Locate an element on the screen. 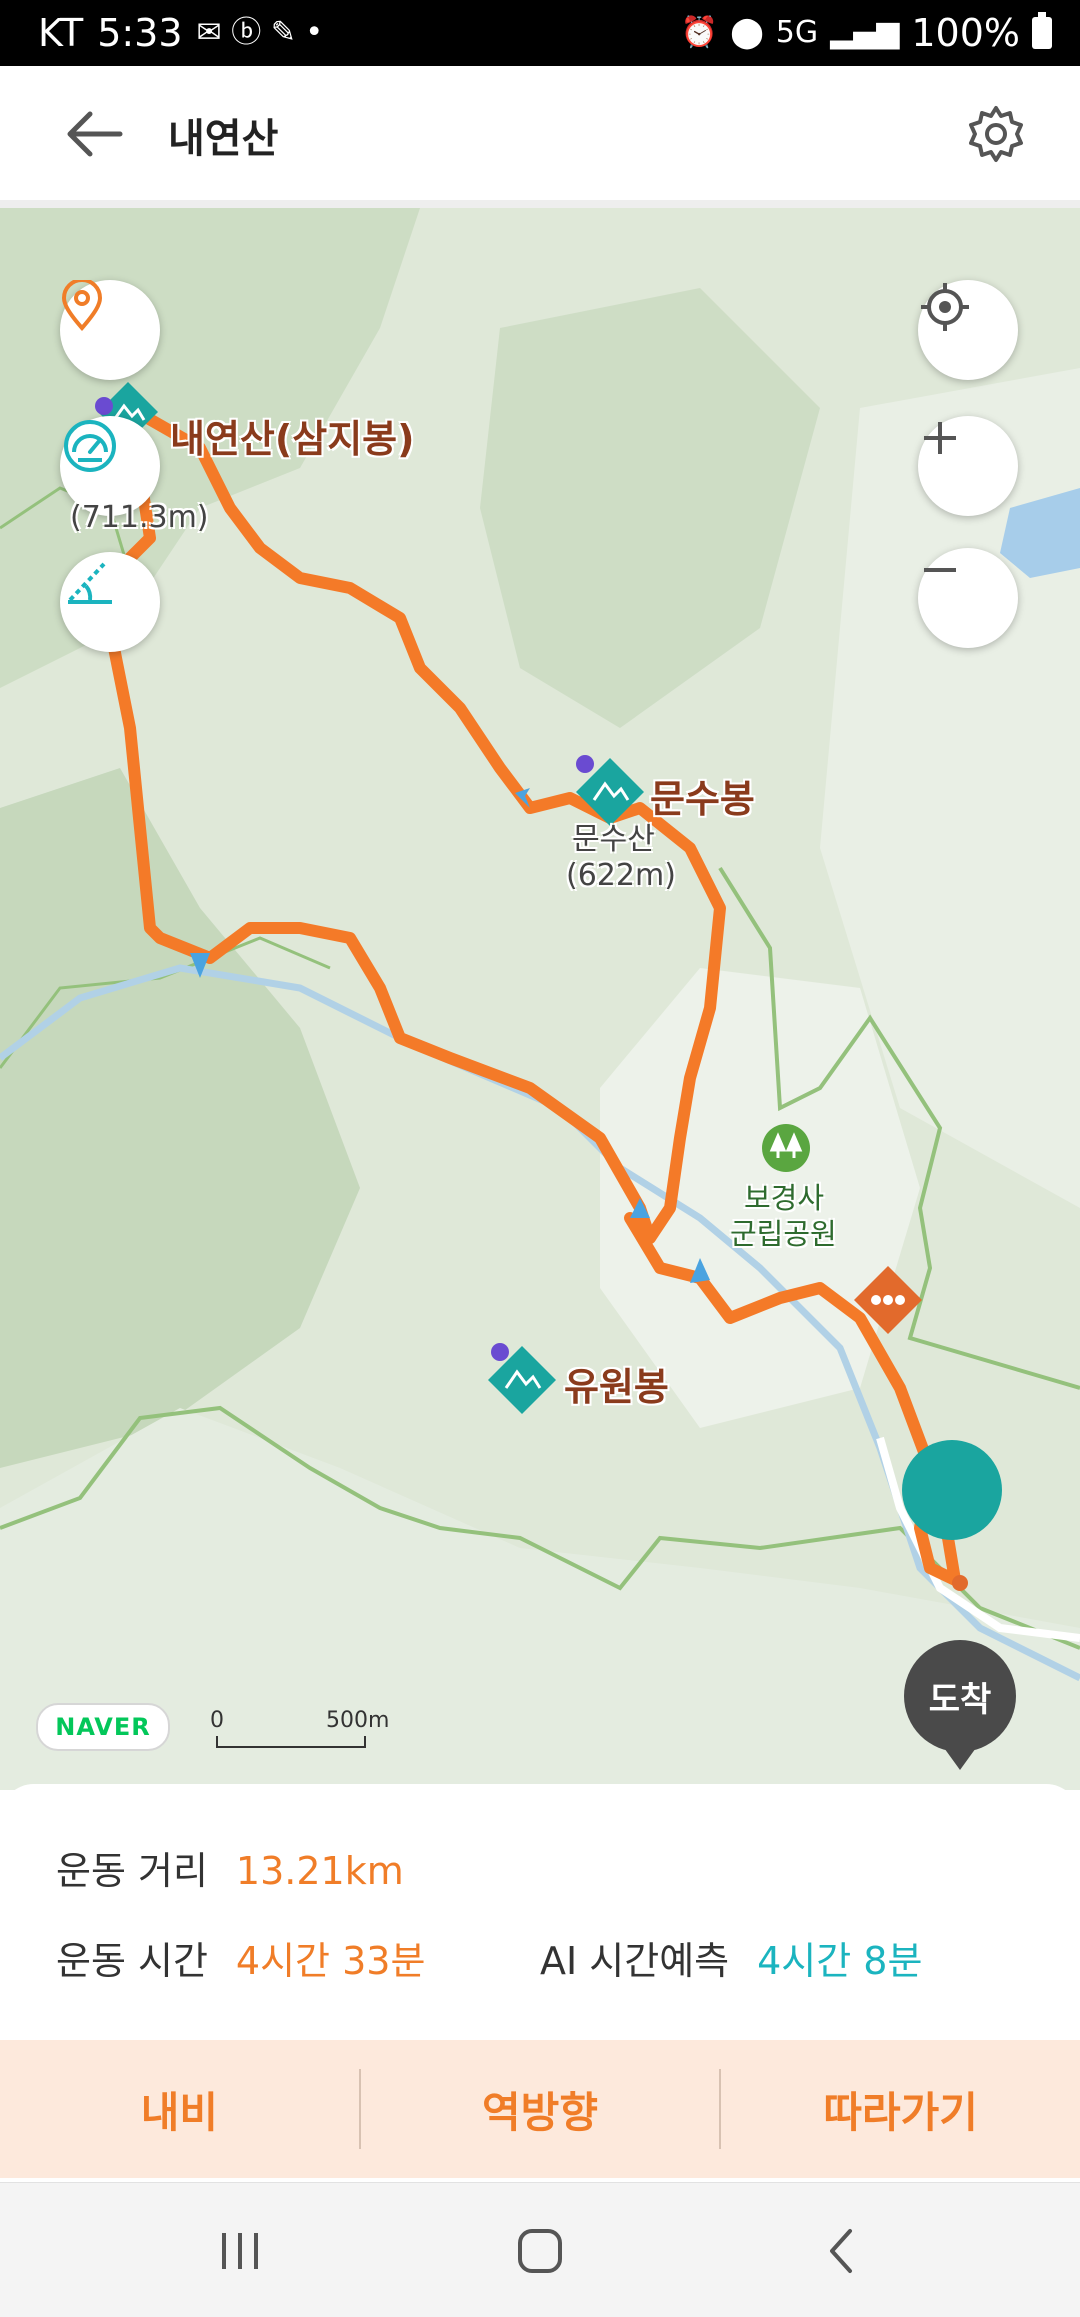 This screenshot has width=1080, height=2317. recent-apps-icon is located at coordinates (240, 2251).